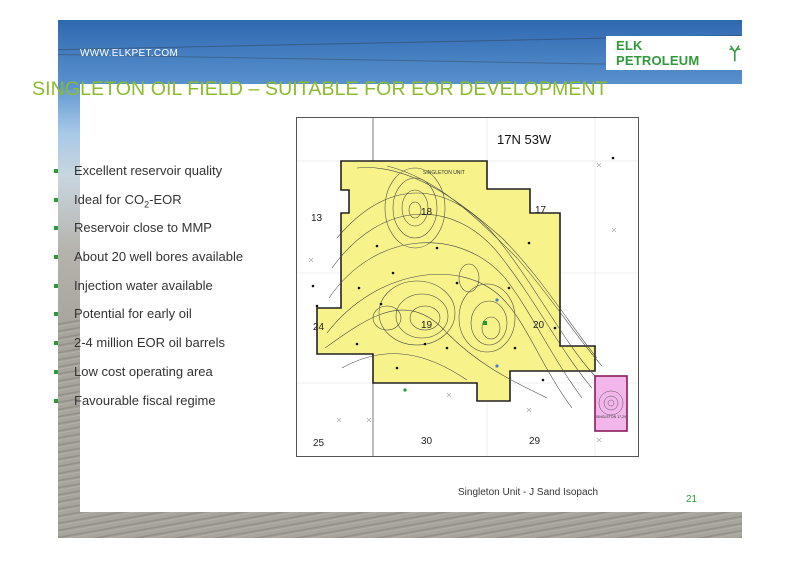  I want to click on company-logo: ELK PETROLEUM, so click(674, 53).